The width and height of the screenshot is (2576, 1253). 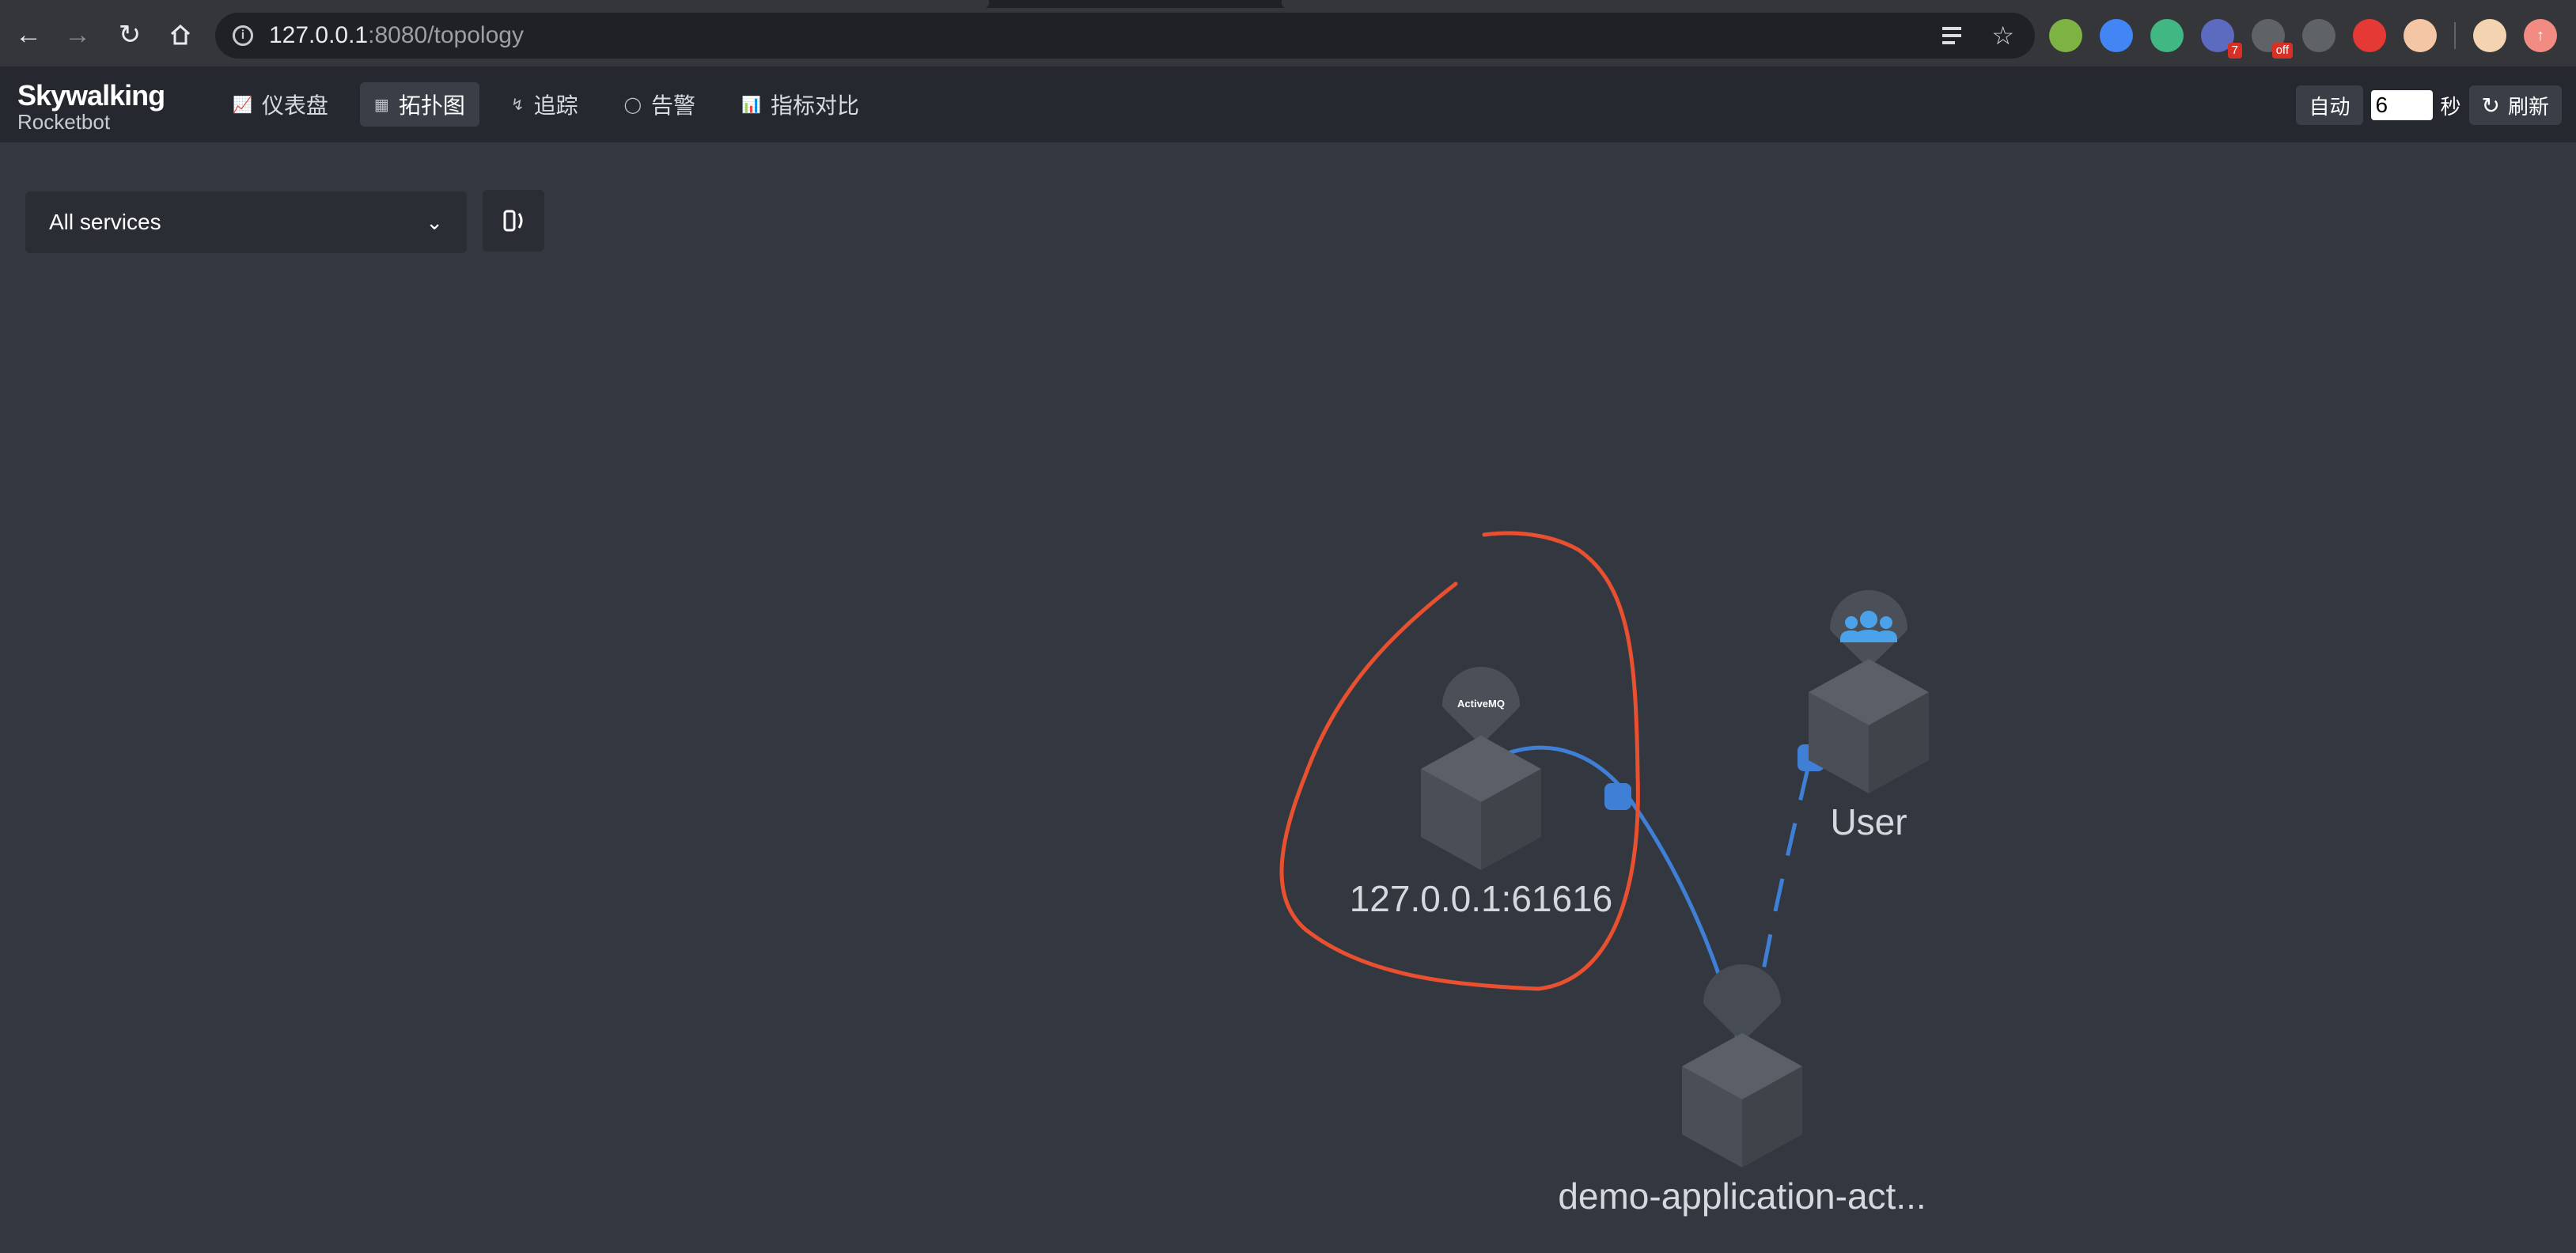 I want to click on nav-item-label: 仪表盘, so click(x=294, y=105).